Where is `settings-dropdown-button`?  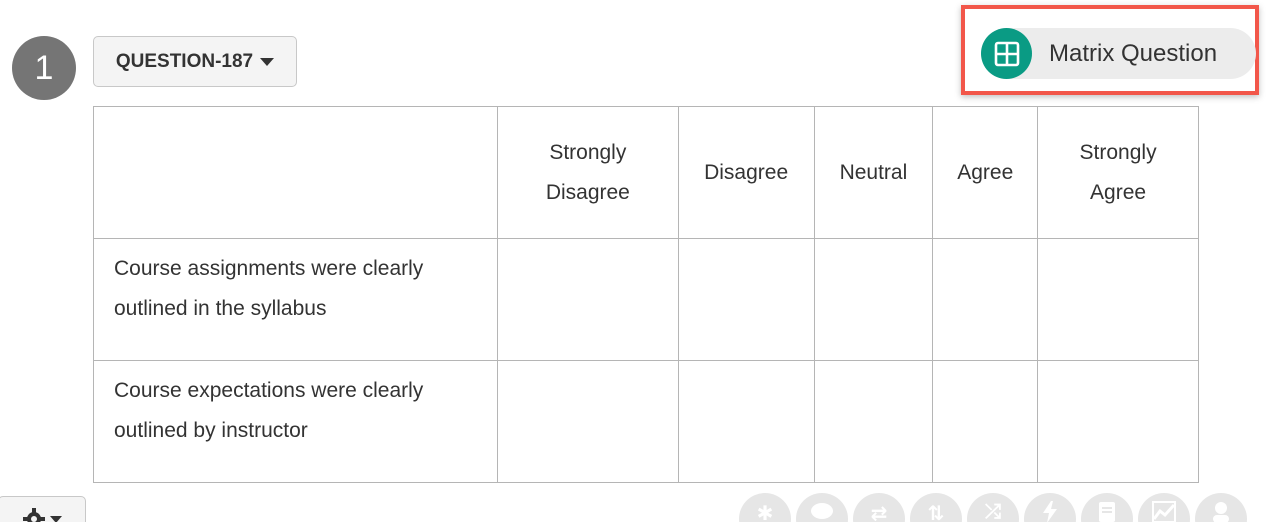 settings-dropdown-button is located at coordinates (43, 509).